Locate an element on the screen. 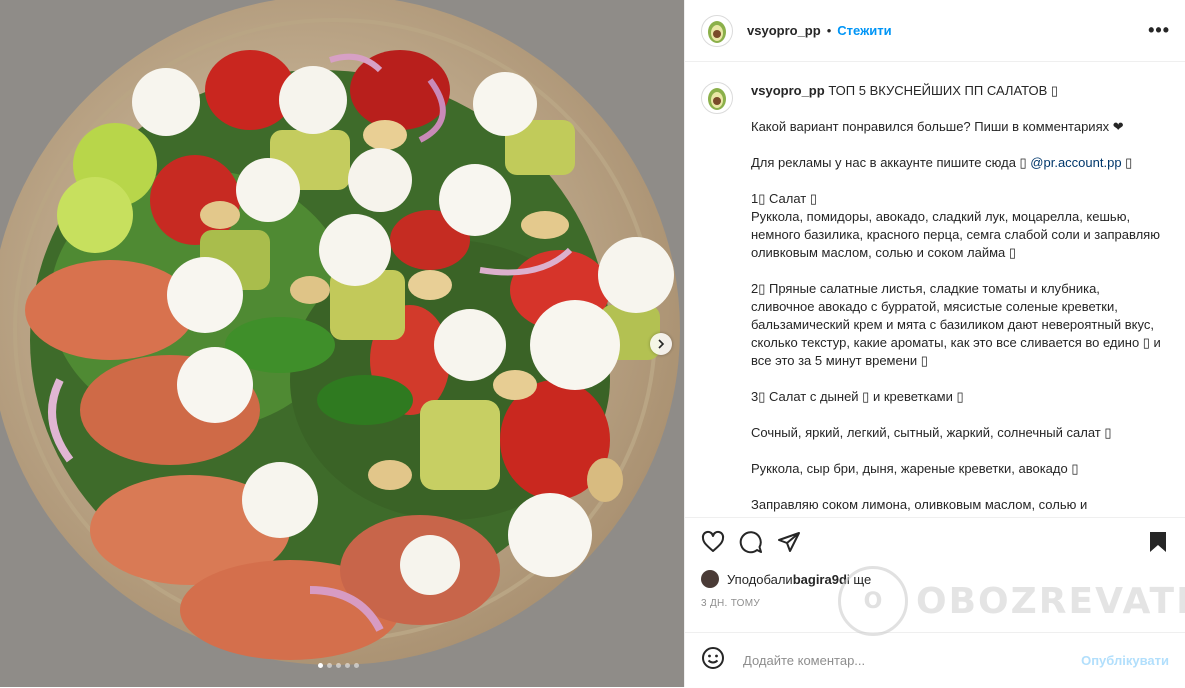 This screenshot has height=688, width=1185. share-icon is located at coordinates (789, 541).